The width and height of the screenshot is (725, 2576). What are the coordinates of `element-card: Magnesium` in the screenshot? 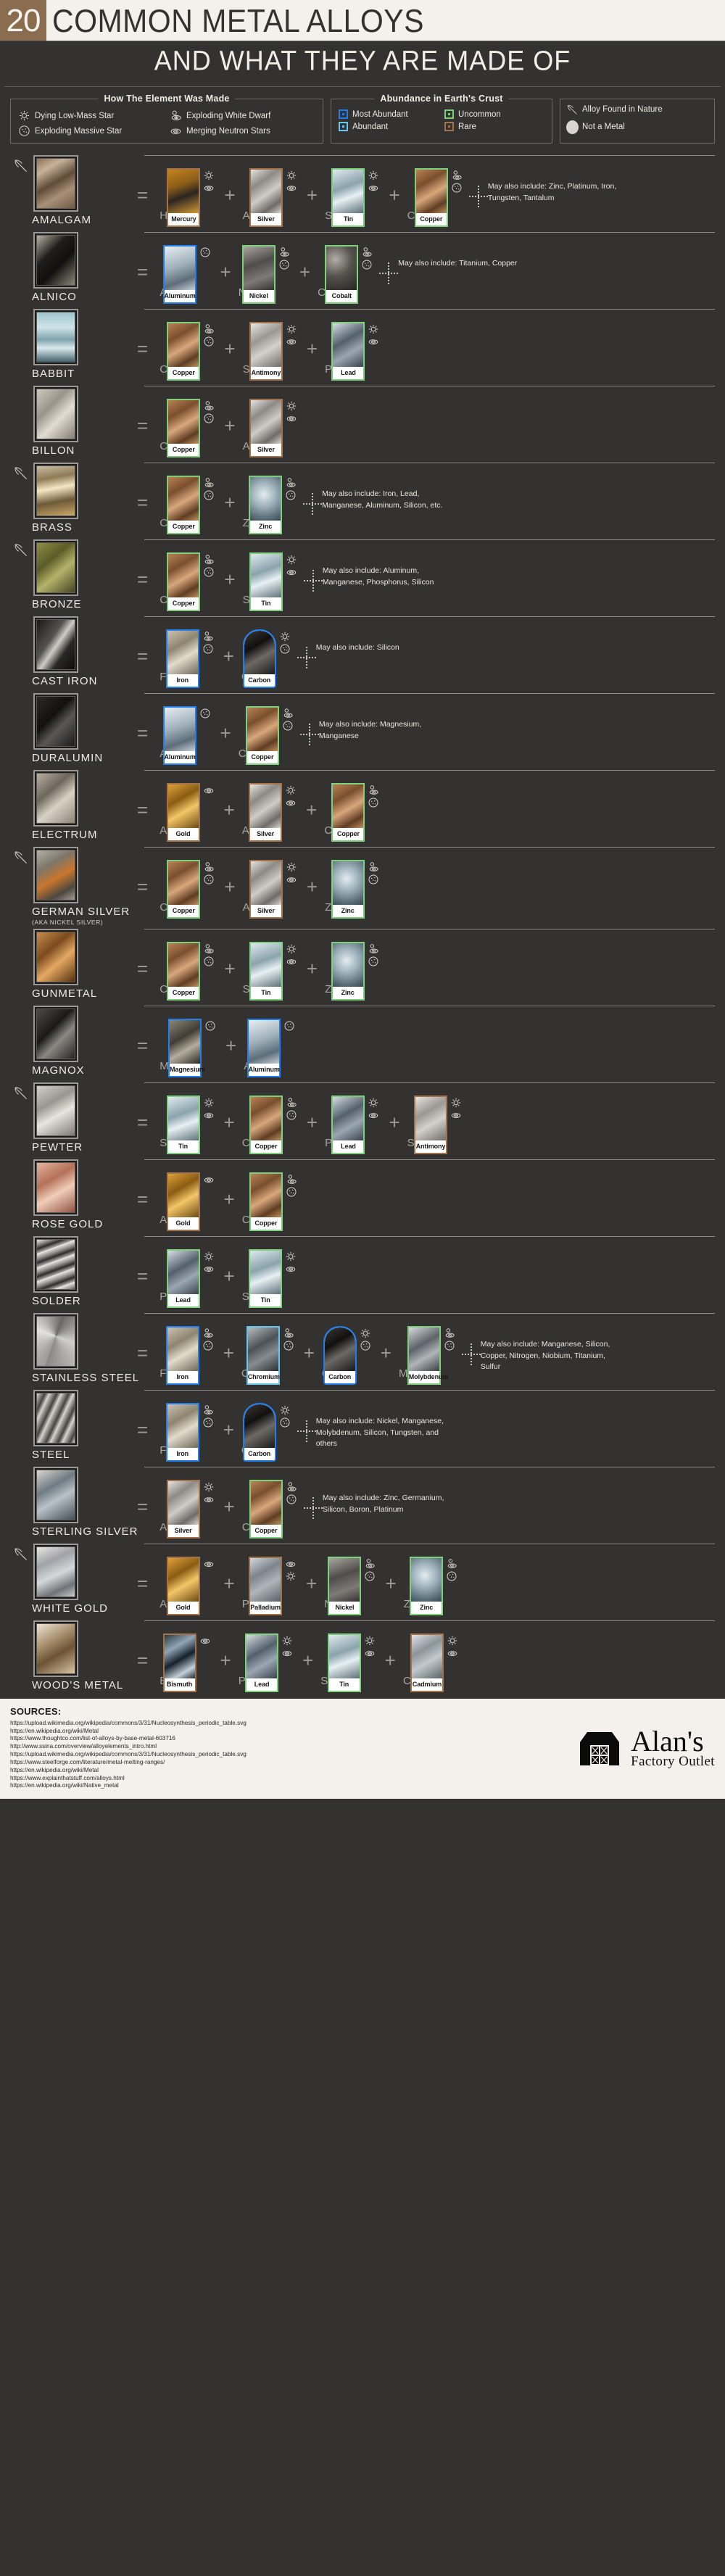 It's located at (186, 1047).